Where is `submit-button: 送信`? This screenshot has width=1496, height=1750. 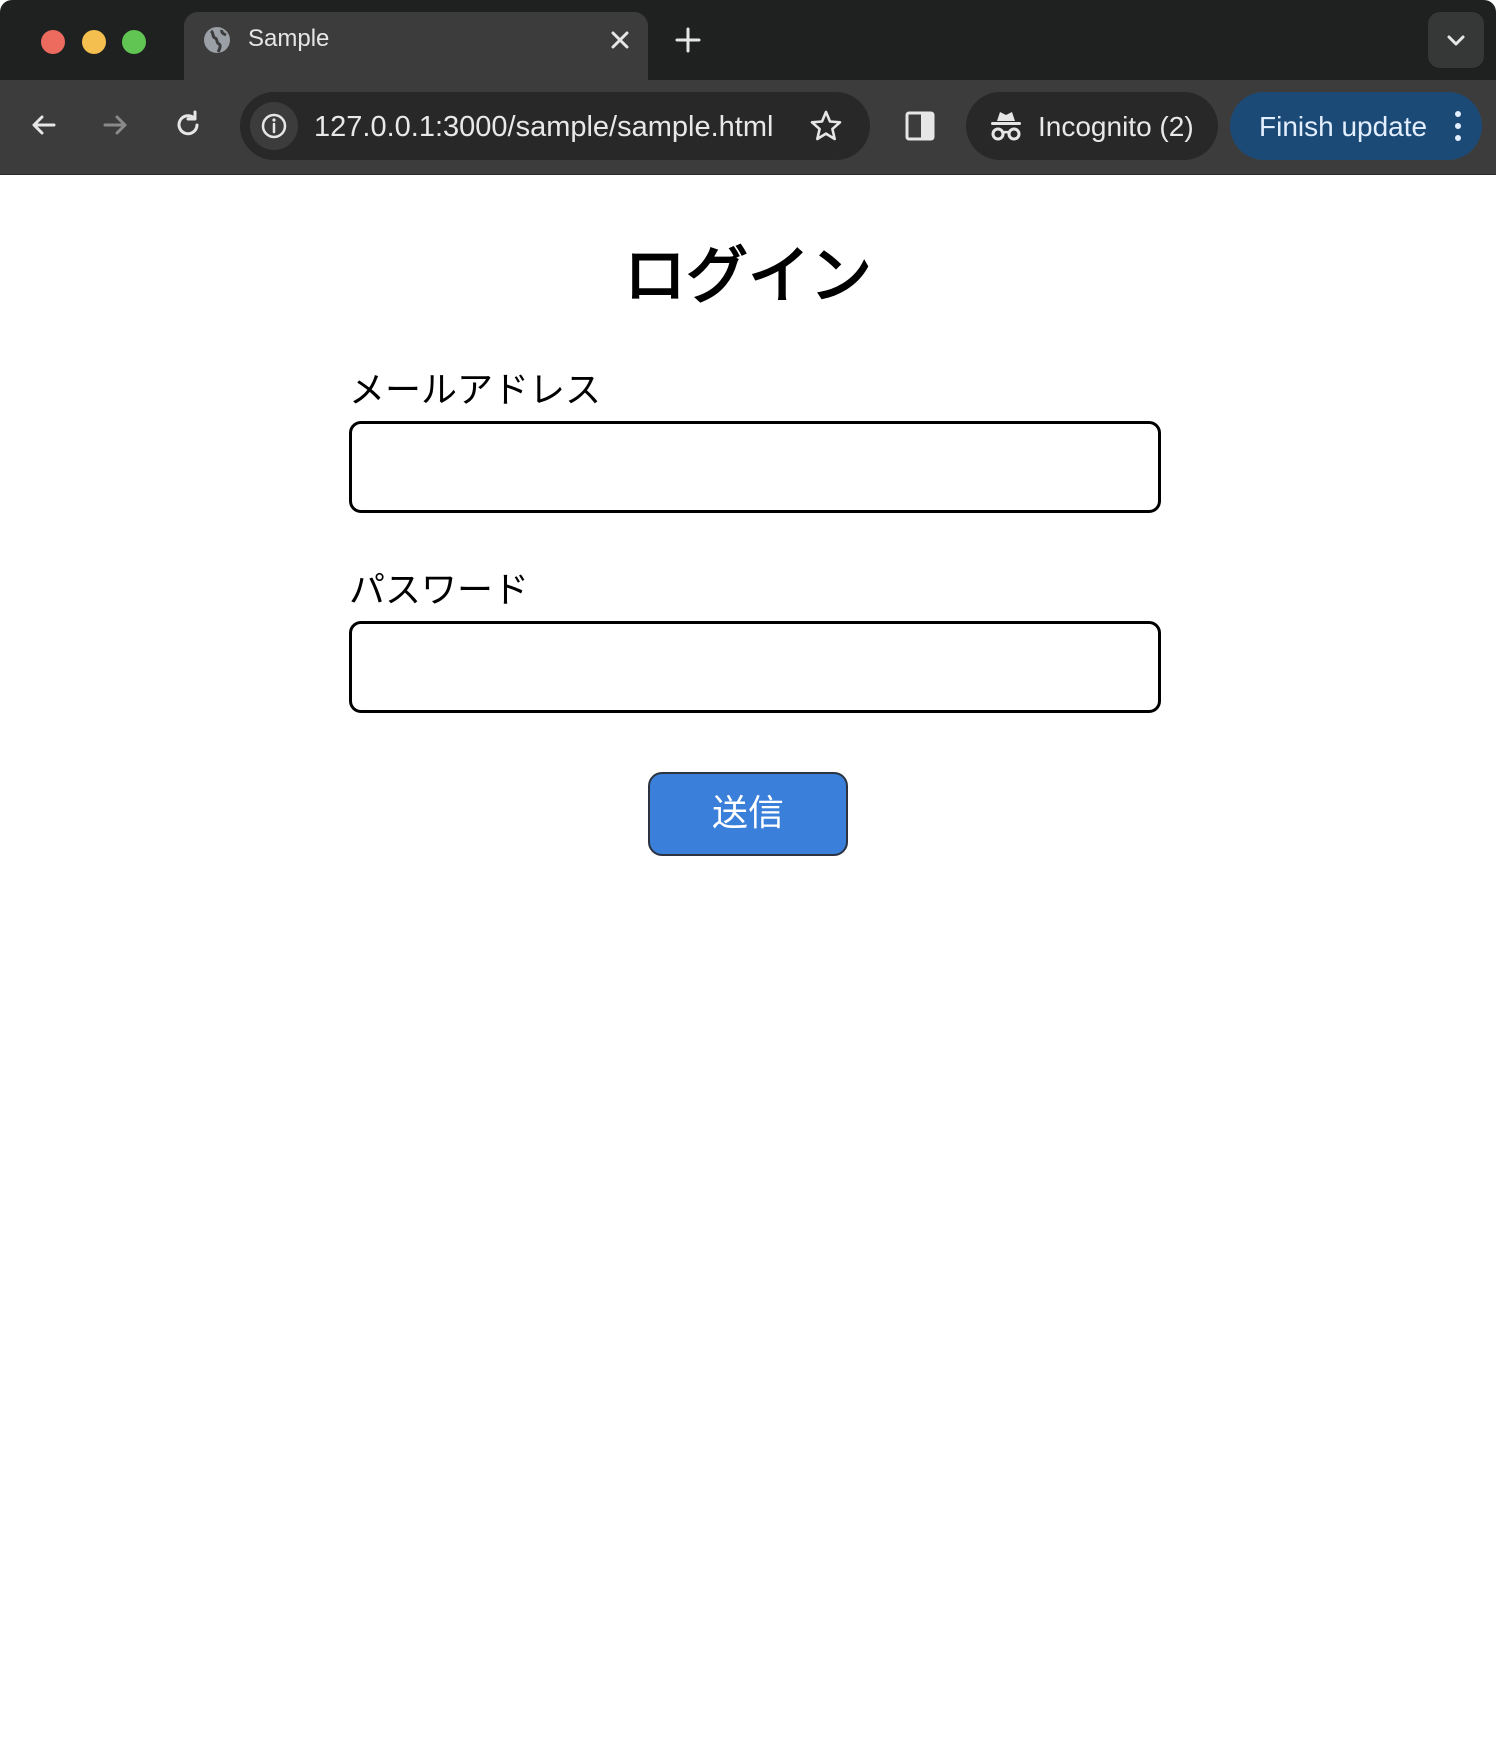 submit-button: 送信 is located at coordinates (748, 814).